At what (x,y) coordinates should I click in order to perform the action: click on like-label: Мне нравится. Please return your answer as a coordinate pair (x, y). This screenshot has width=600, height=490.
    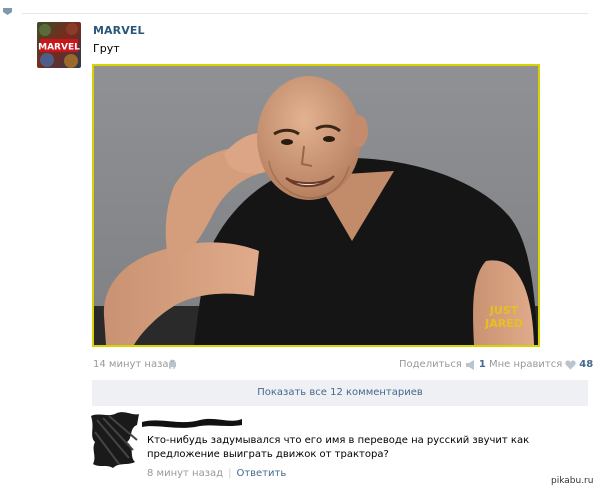
    Looking at the image, I should click on (526, 364).